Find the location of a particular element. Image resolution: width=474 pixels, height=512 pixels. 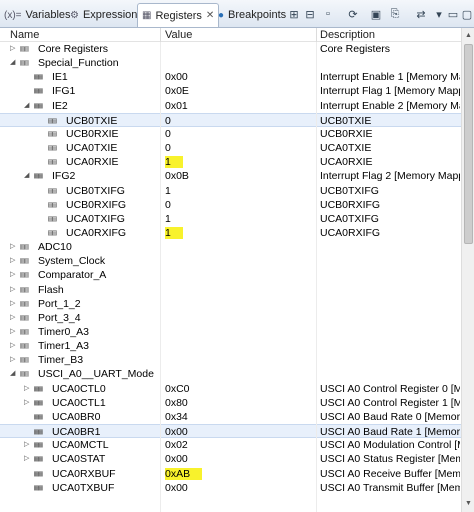

tree-row: ▤▤ UCA0TXIE 0 UCA0TXIE is located at coordinates (230, 148).